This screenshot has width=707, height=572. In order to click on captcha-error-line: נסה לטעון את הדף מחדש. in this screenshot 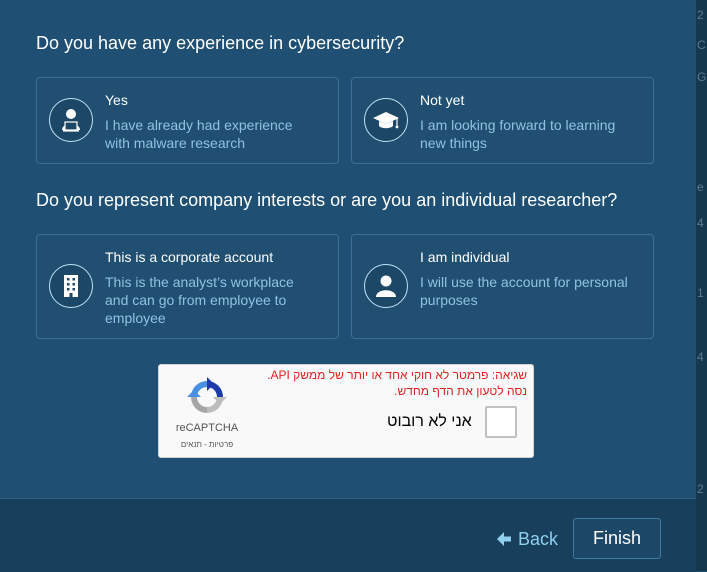, I will do `click(460, 391)`.